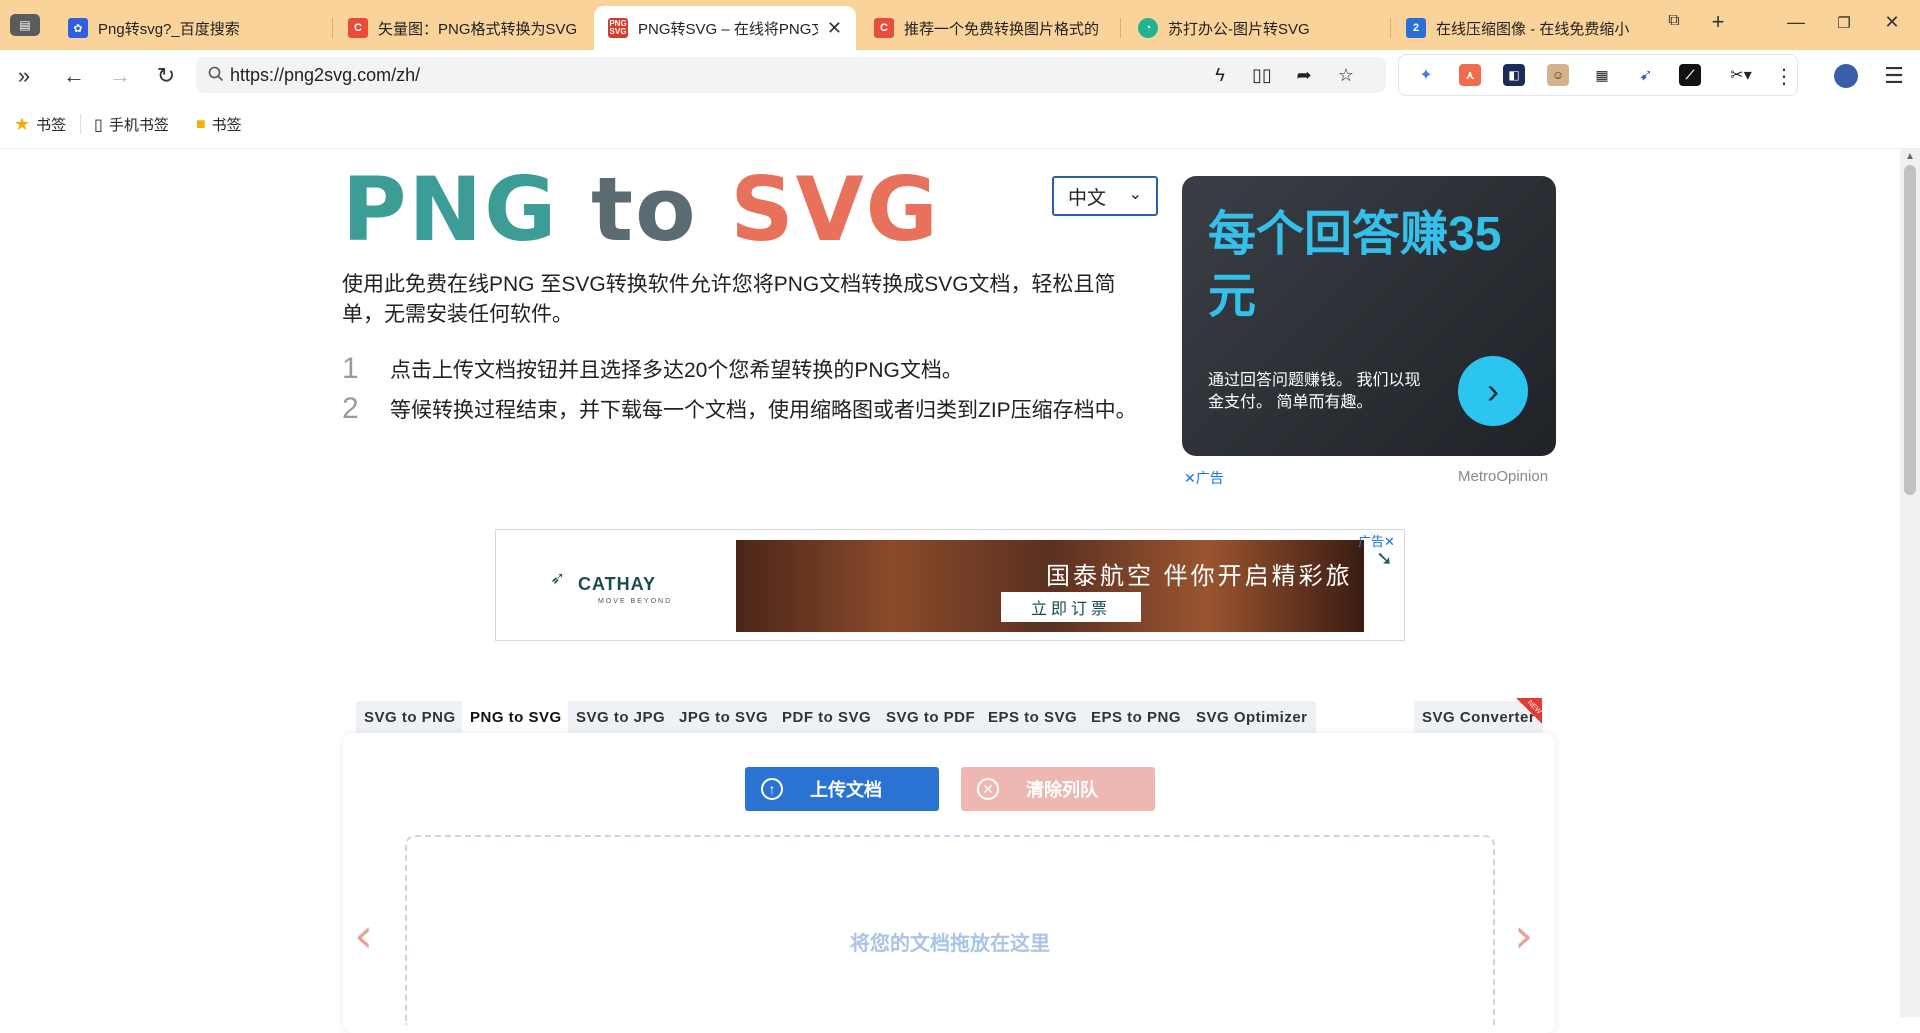  I want to click on browser-tab-active: PNG SVG PNG转SVG – 在线将PNG文 ✕, so click(725, 28).